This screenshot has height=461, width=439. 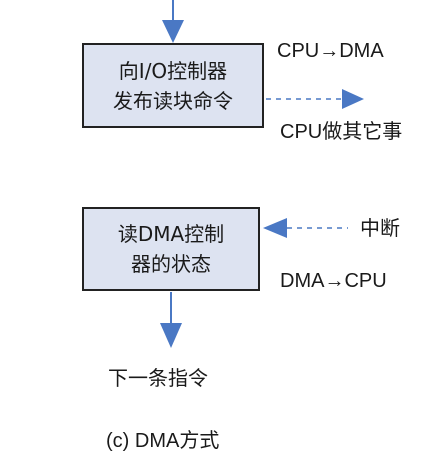 What do you see at coordinates (171, 234) in the screenshot?
I see `read-dma-status-line1: 读DMA控制` at bounding box center [171, 234].